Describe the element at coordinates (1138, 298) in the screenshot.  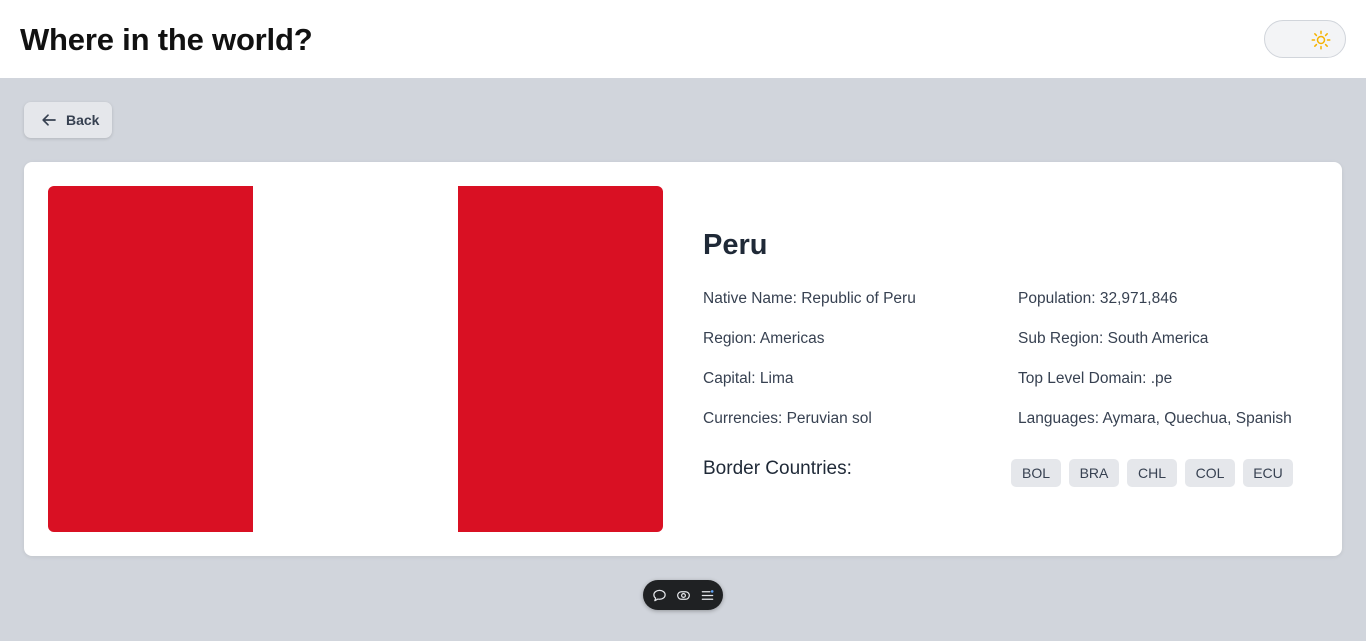
I see `detail-value: 32,971,846` at that location.